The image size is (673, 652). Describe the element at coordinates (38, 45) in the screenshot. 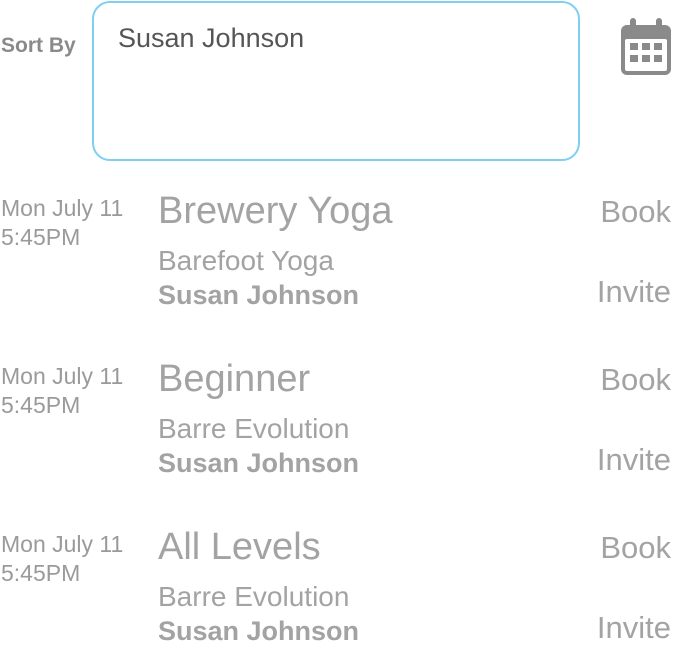

I see `sort-by-label: Sort By` at that location.